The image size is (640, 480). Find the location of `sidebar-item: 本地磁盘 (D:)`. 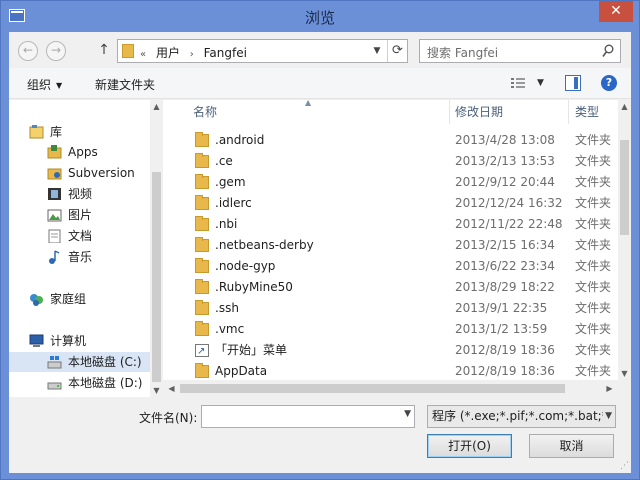

sidebar-item: 本地磁盘 (D:) is located at coordinates (80, 383).